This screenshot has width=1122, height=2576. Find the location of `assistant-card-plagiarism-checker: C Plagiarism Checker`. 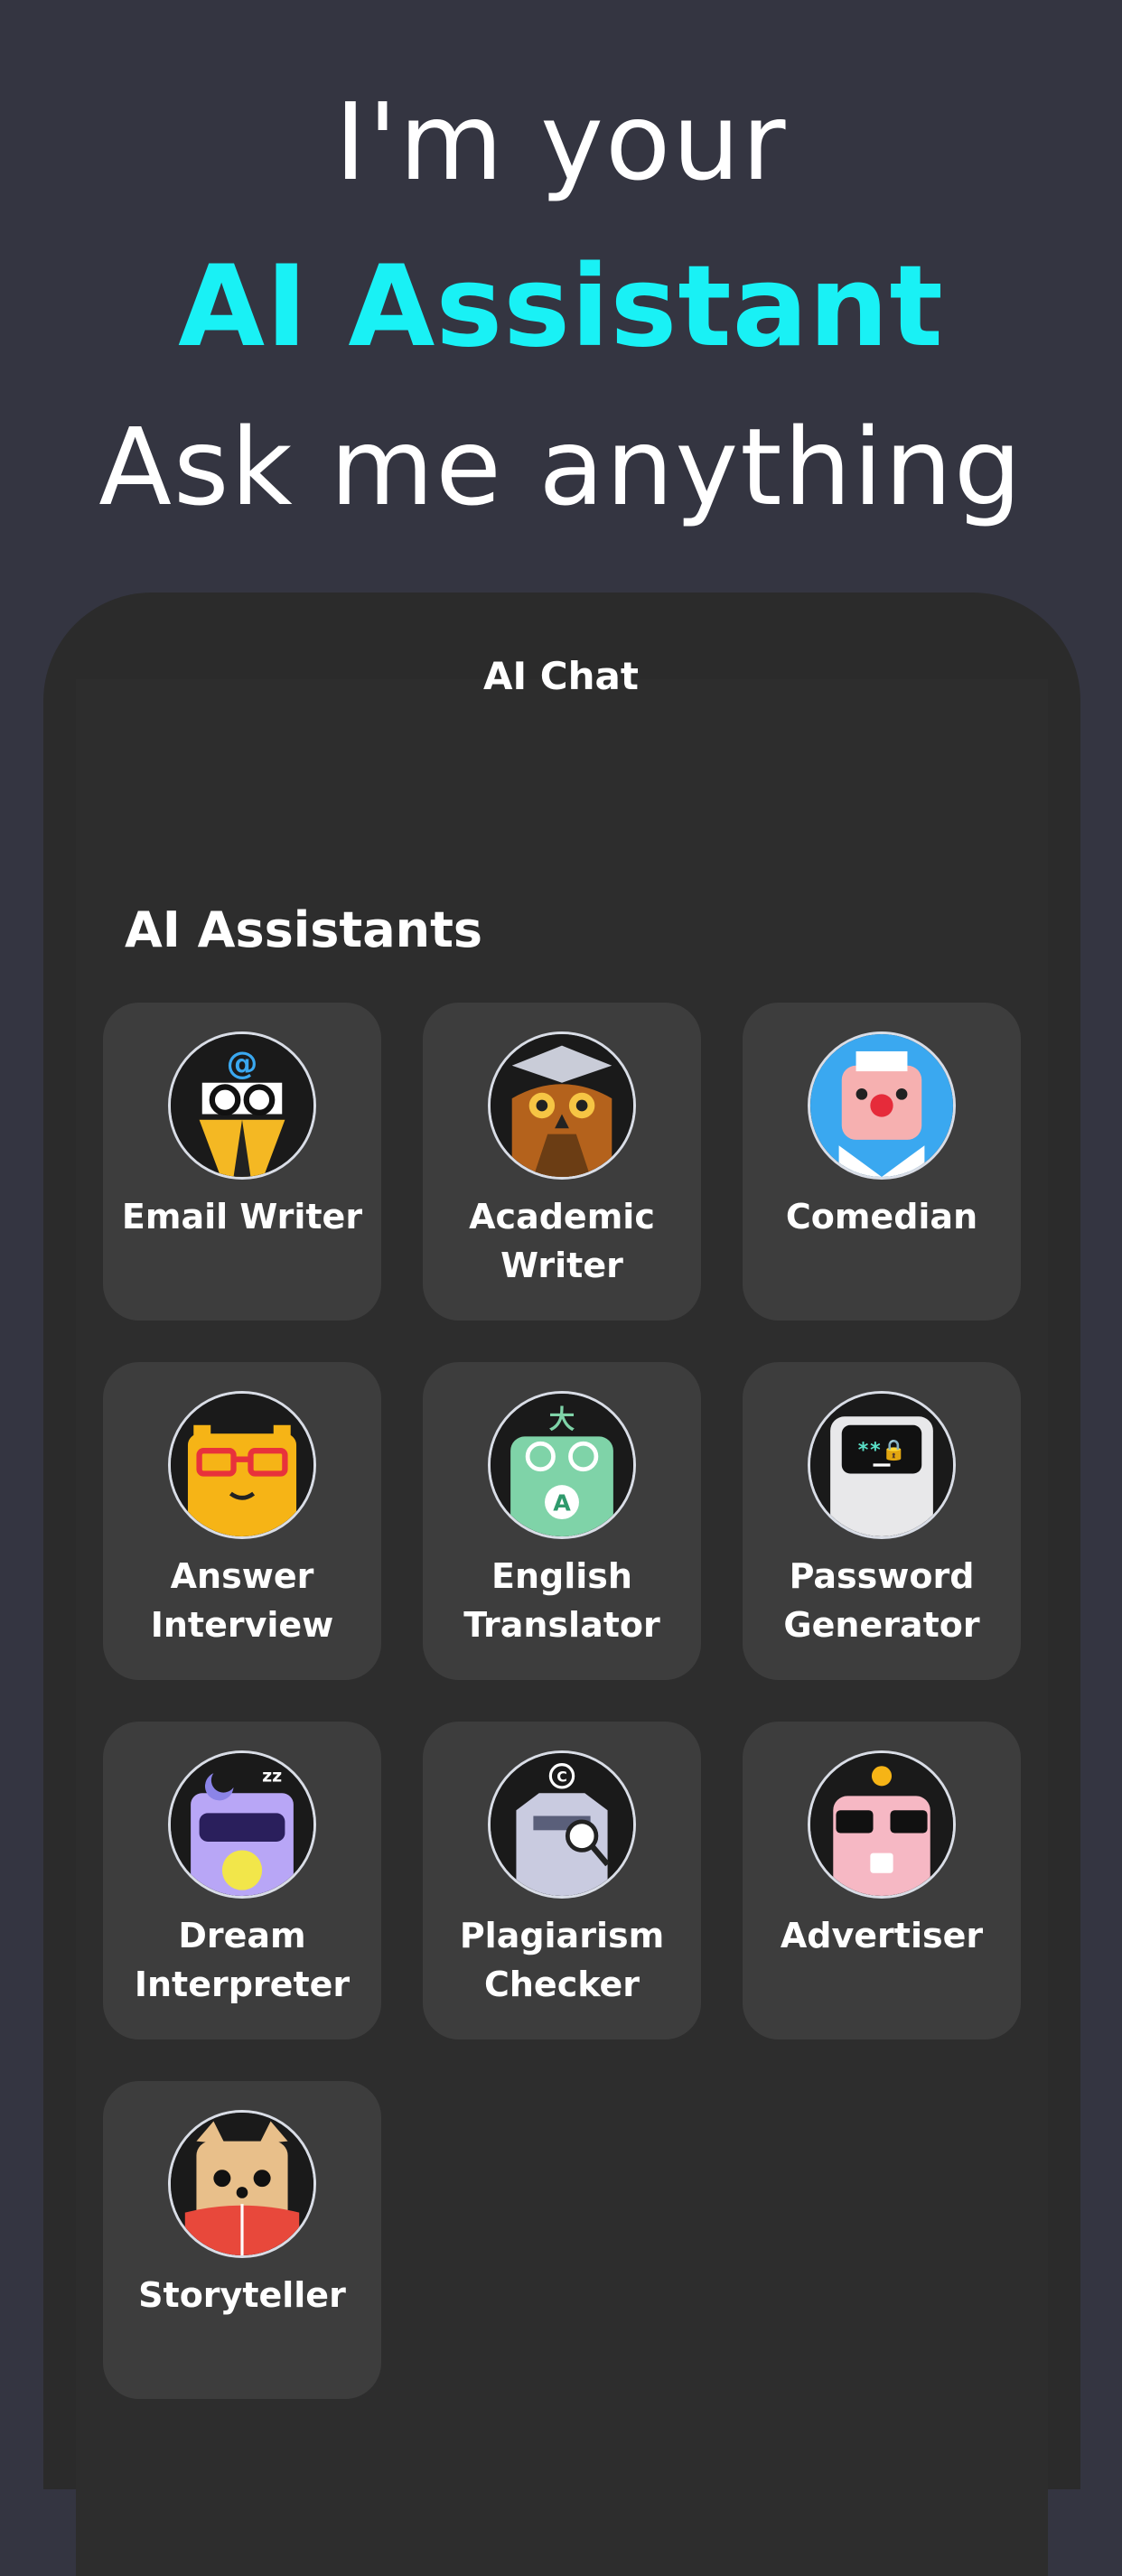

assistant-card-plagiarism-checker: C Plagiarism Checker is located at coordinates (562, 1881).